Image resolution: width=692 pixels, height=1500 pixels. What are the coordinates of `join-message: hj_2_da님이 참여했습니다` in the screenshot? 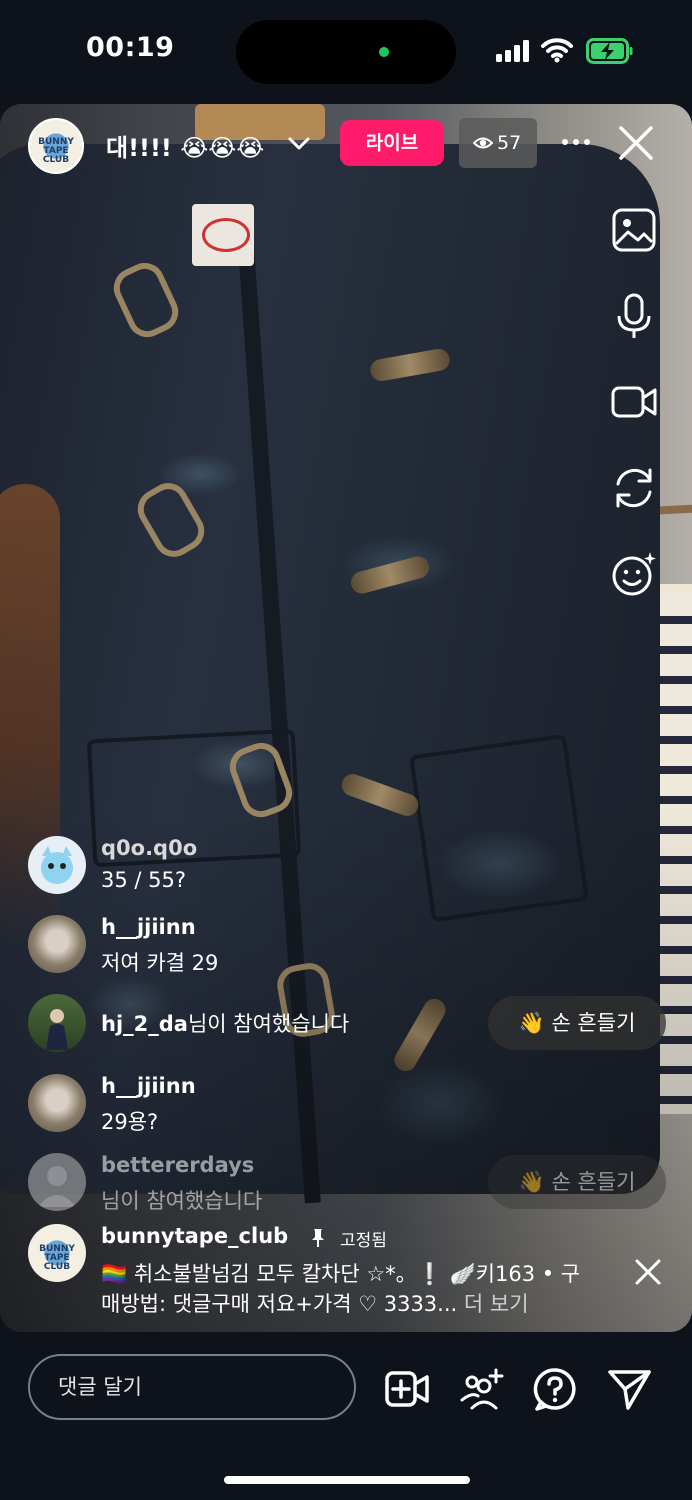 It's located at (225, 1023).